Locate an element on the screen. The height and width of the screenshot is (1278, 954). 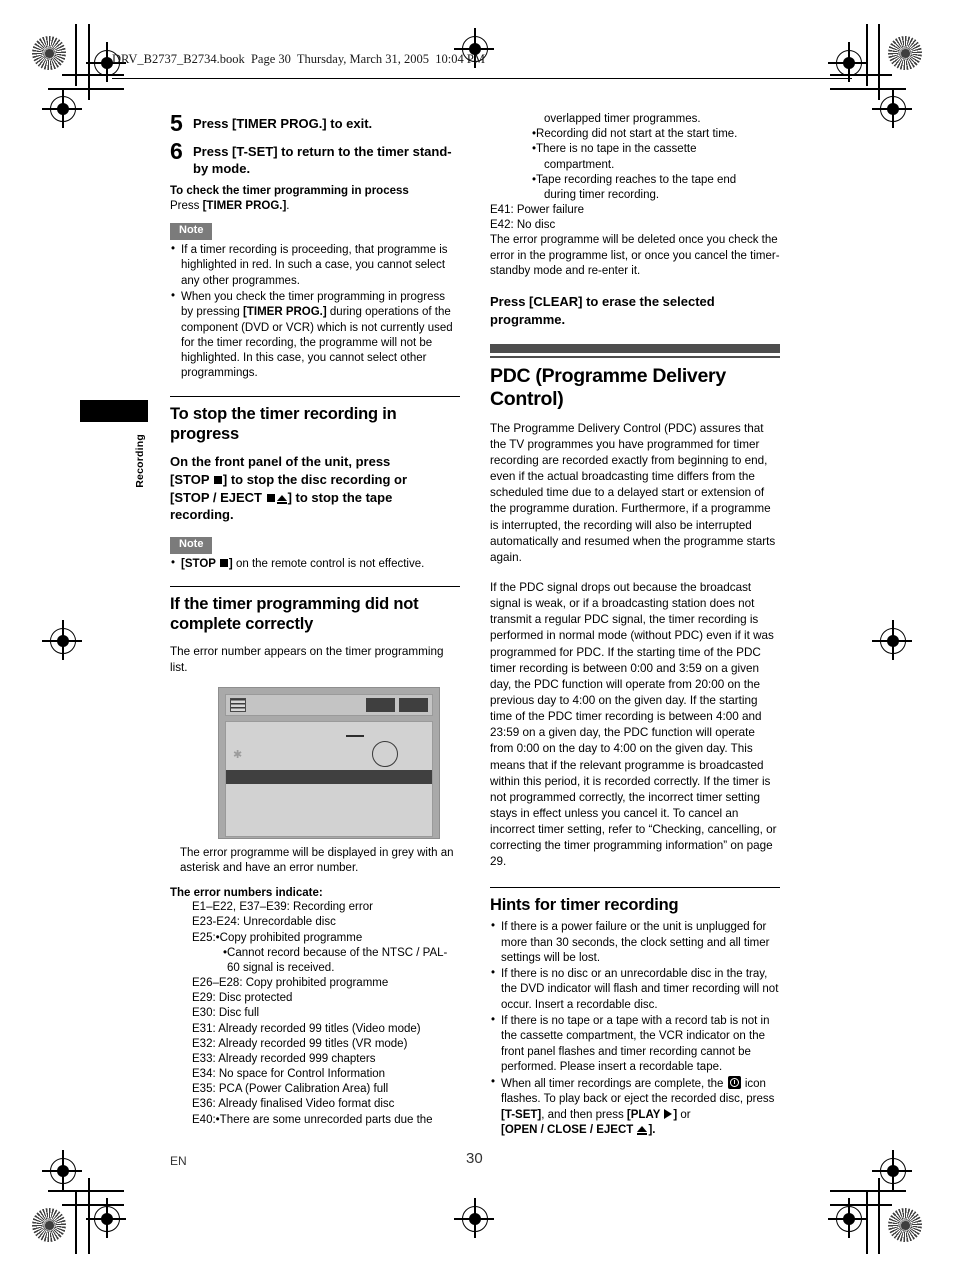
note2-bold-a: [STOP is located at coordinates (200, 563).